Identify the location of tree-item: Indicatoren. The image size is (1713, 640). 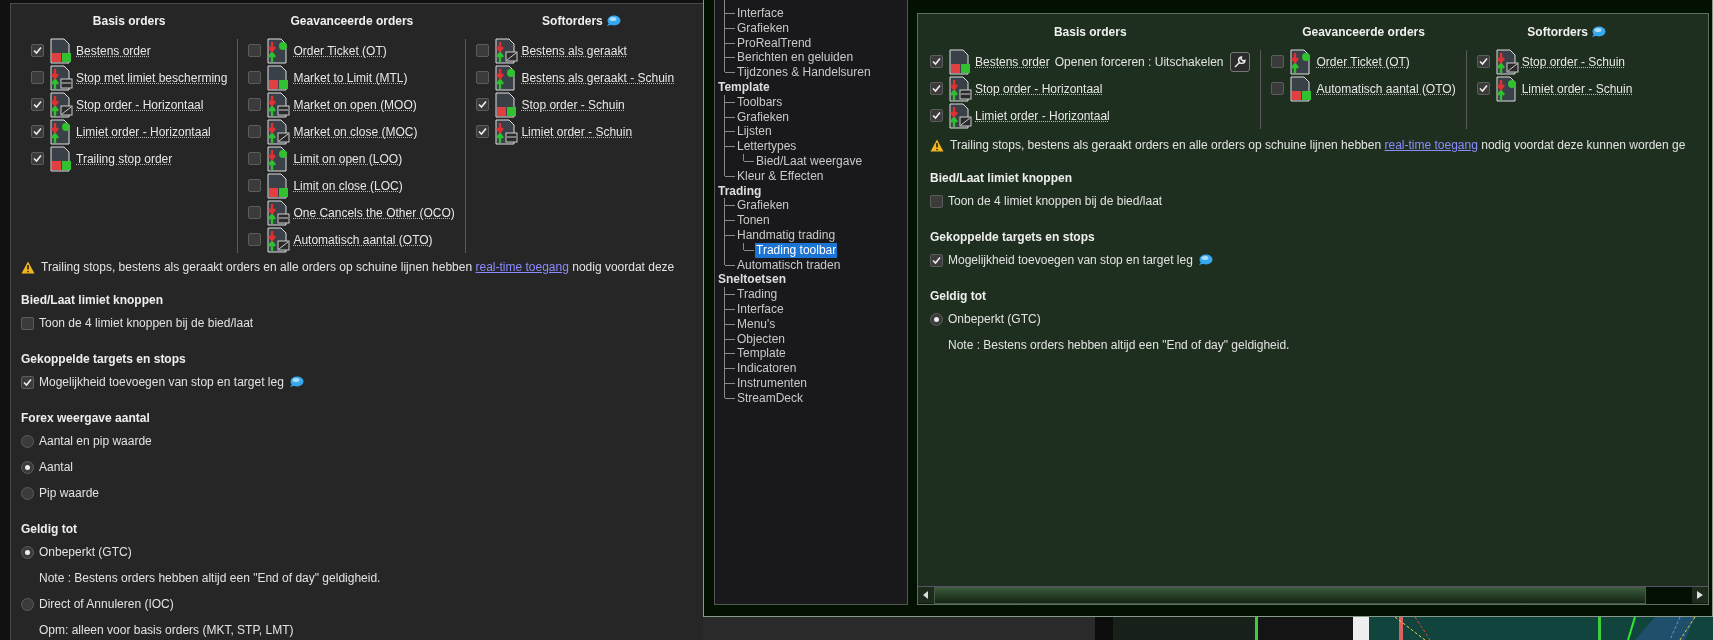
(767, 368).